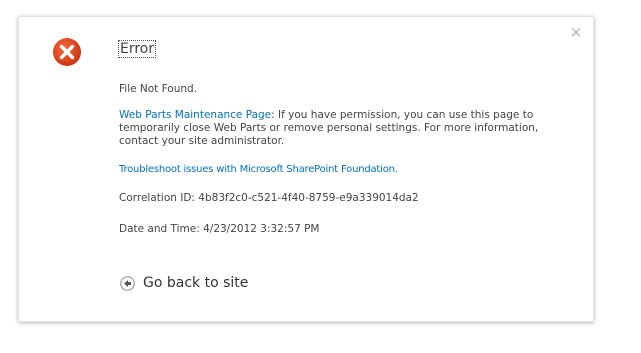  I want to click on go-back-to-site-link: Go back to site, so click(184, 283).